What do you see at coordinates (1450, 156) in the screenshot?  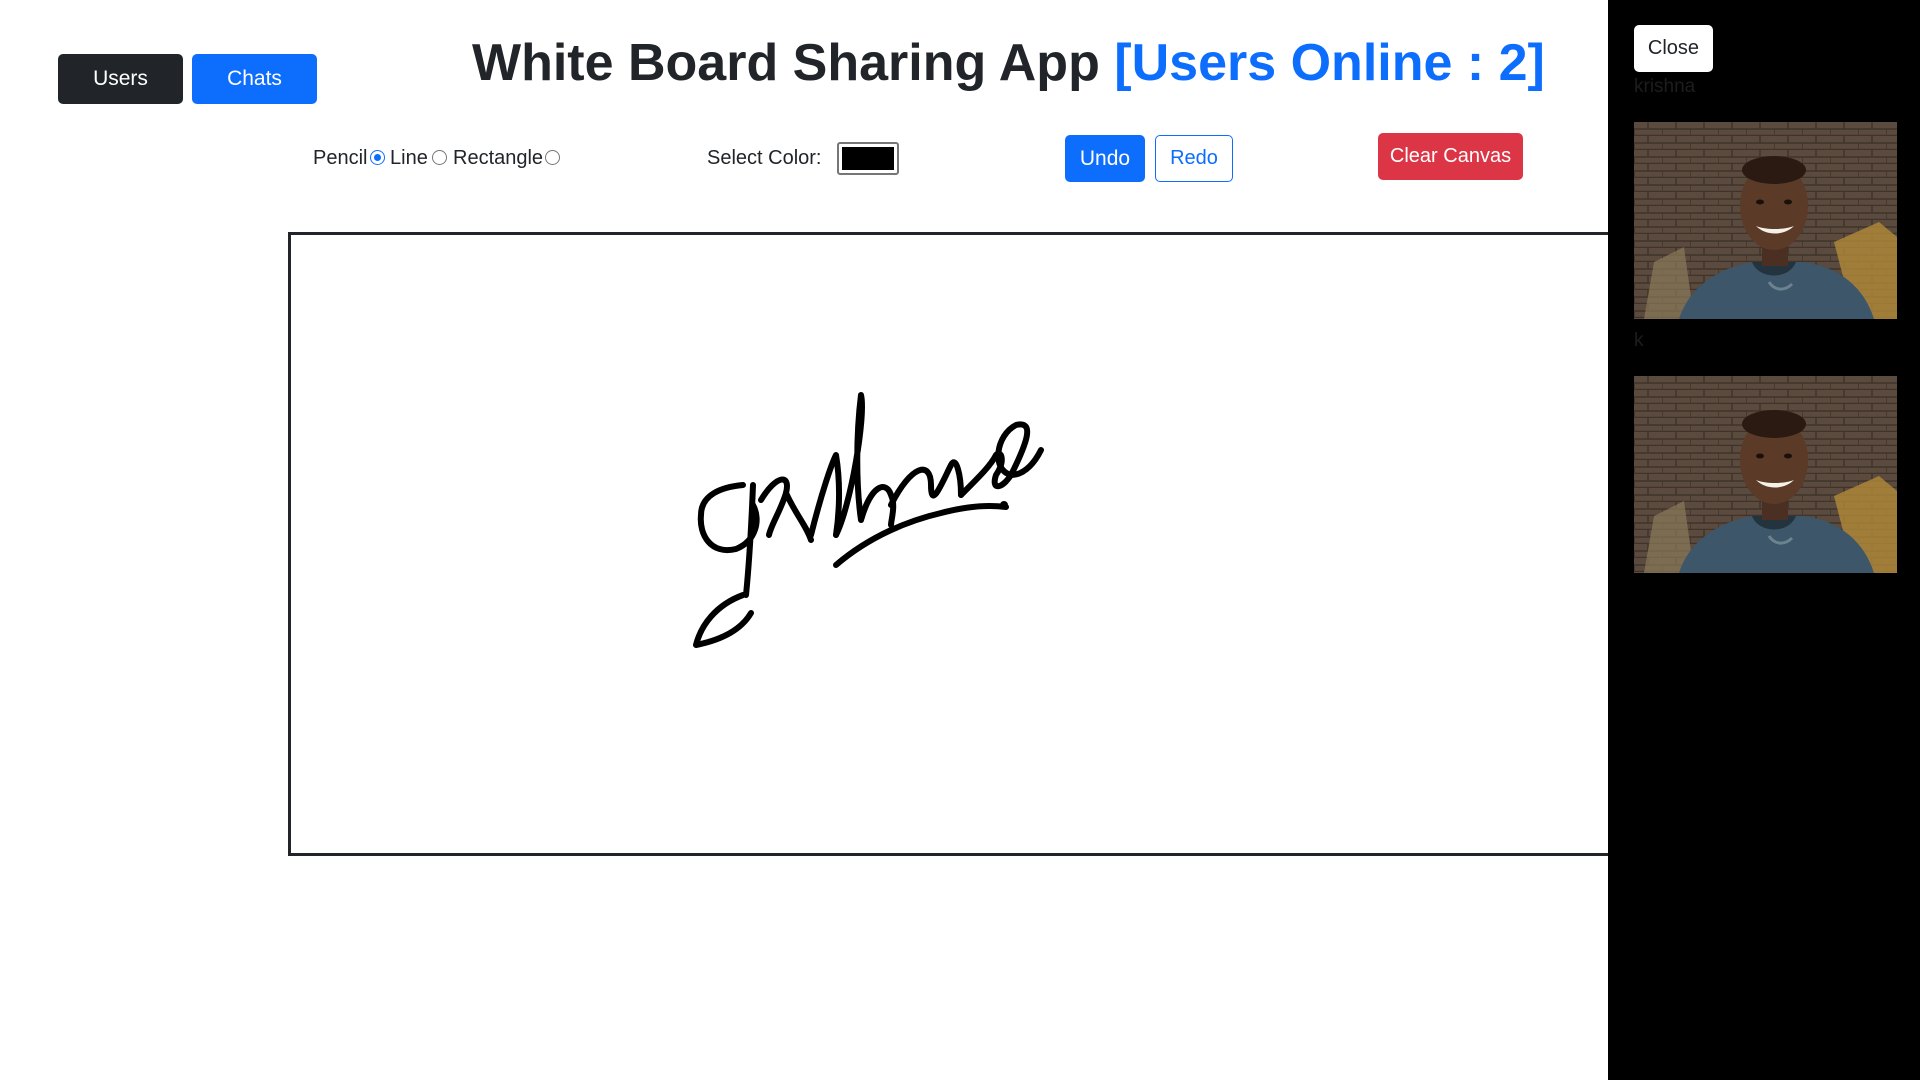 I see `clear-canvas-button: Clear Canvas` at bounding box center [1450, 156].